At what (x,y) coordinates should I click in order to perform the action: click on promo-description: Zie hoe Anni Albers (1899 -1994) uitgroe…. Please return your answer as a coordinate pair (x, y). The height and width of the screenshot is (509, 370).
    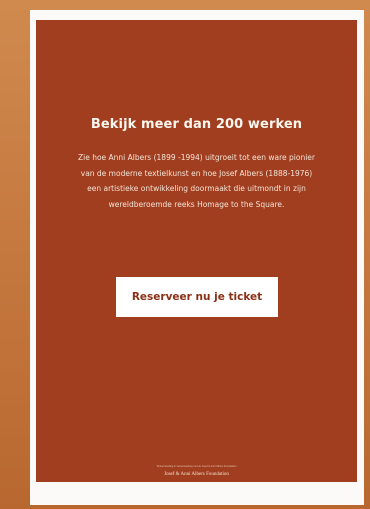
    Looking at the image, I should click on (196, 181).